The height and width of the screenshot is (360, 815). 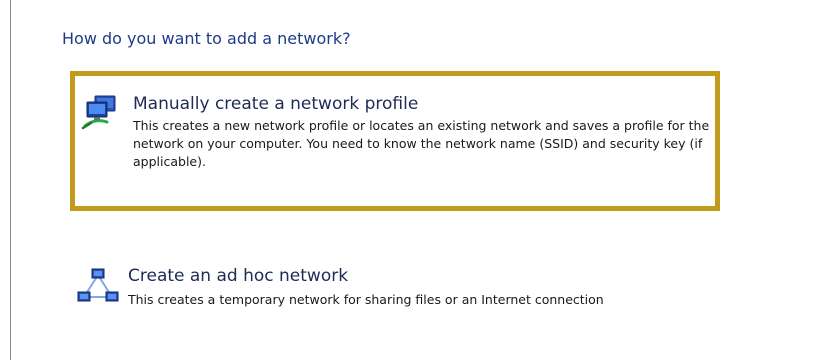 I want to click on network-computer-icon, so click(x=103, y=112).